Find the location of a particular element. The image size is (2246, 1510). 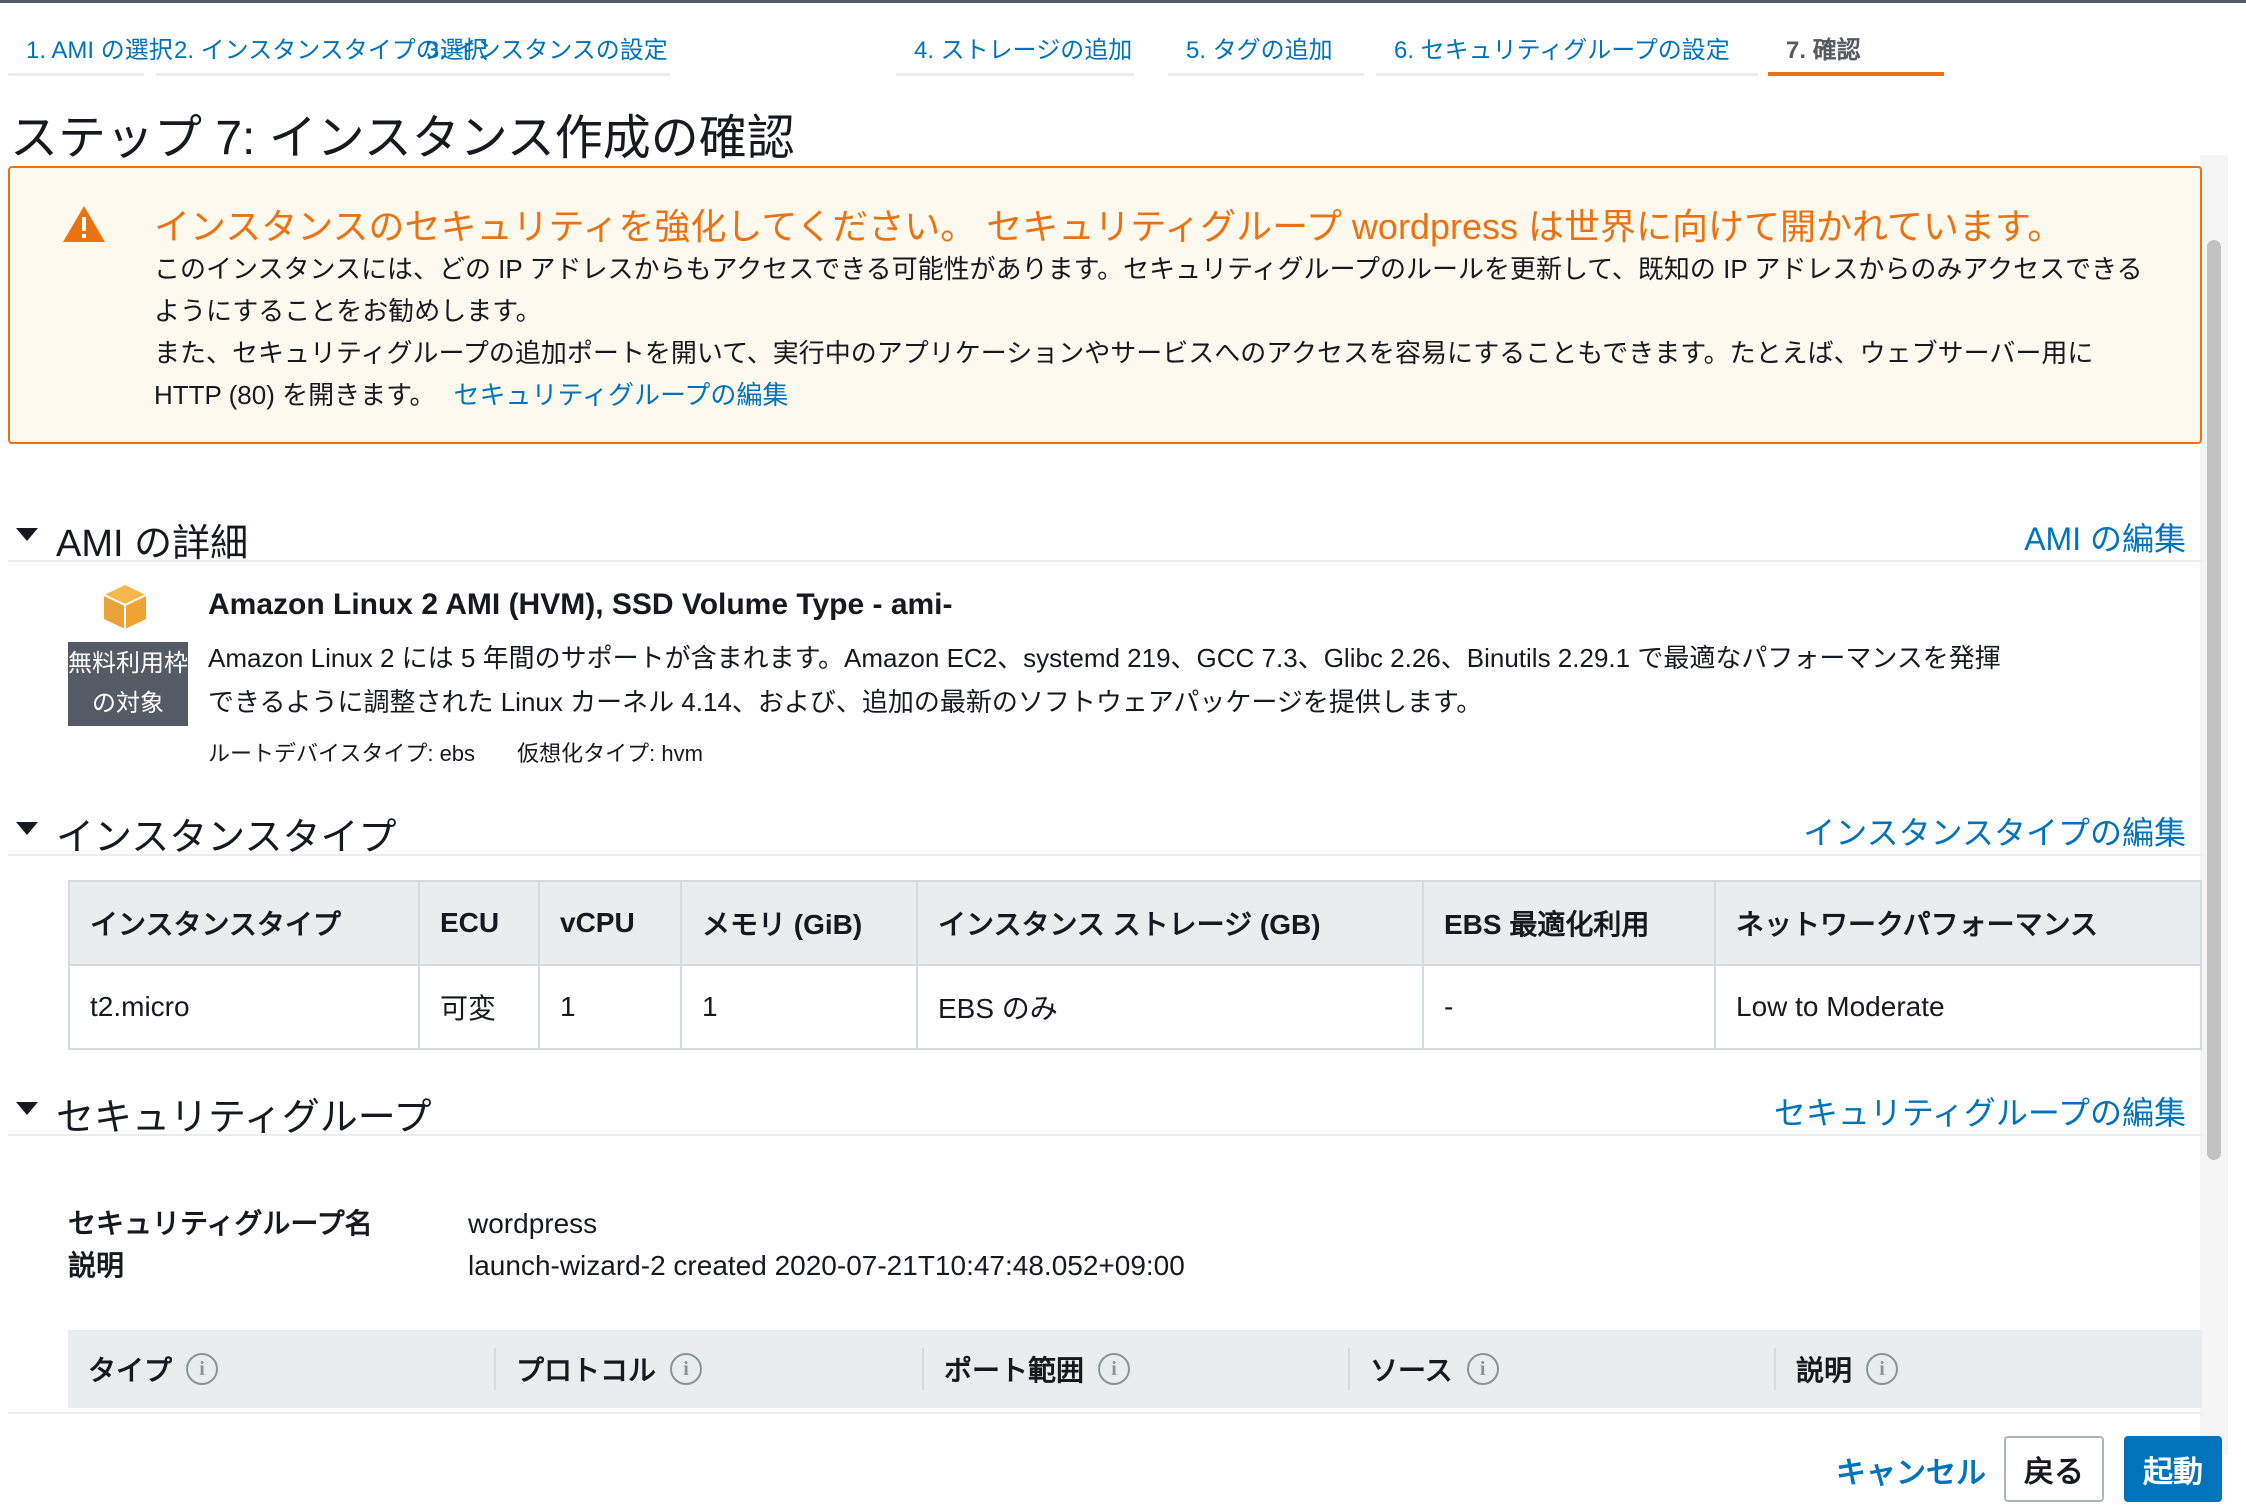

cell-ecu: 可変 is located at coordinates (479, 1007).